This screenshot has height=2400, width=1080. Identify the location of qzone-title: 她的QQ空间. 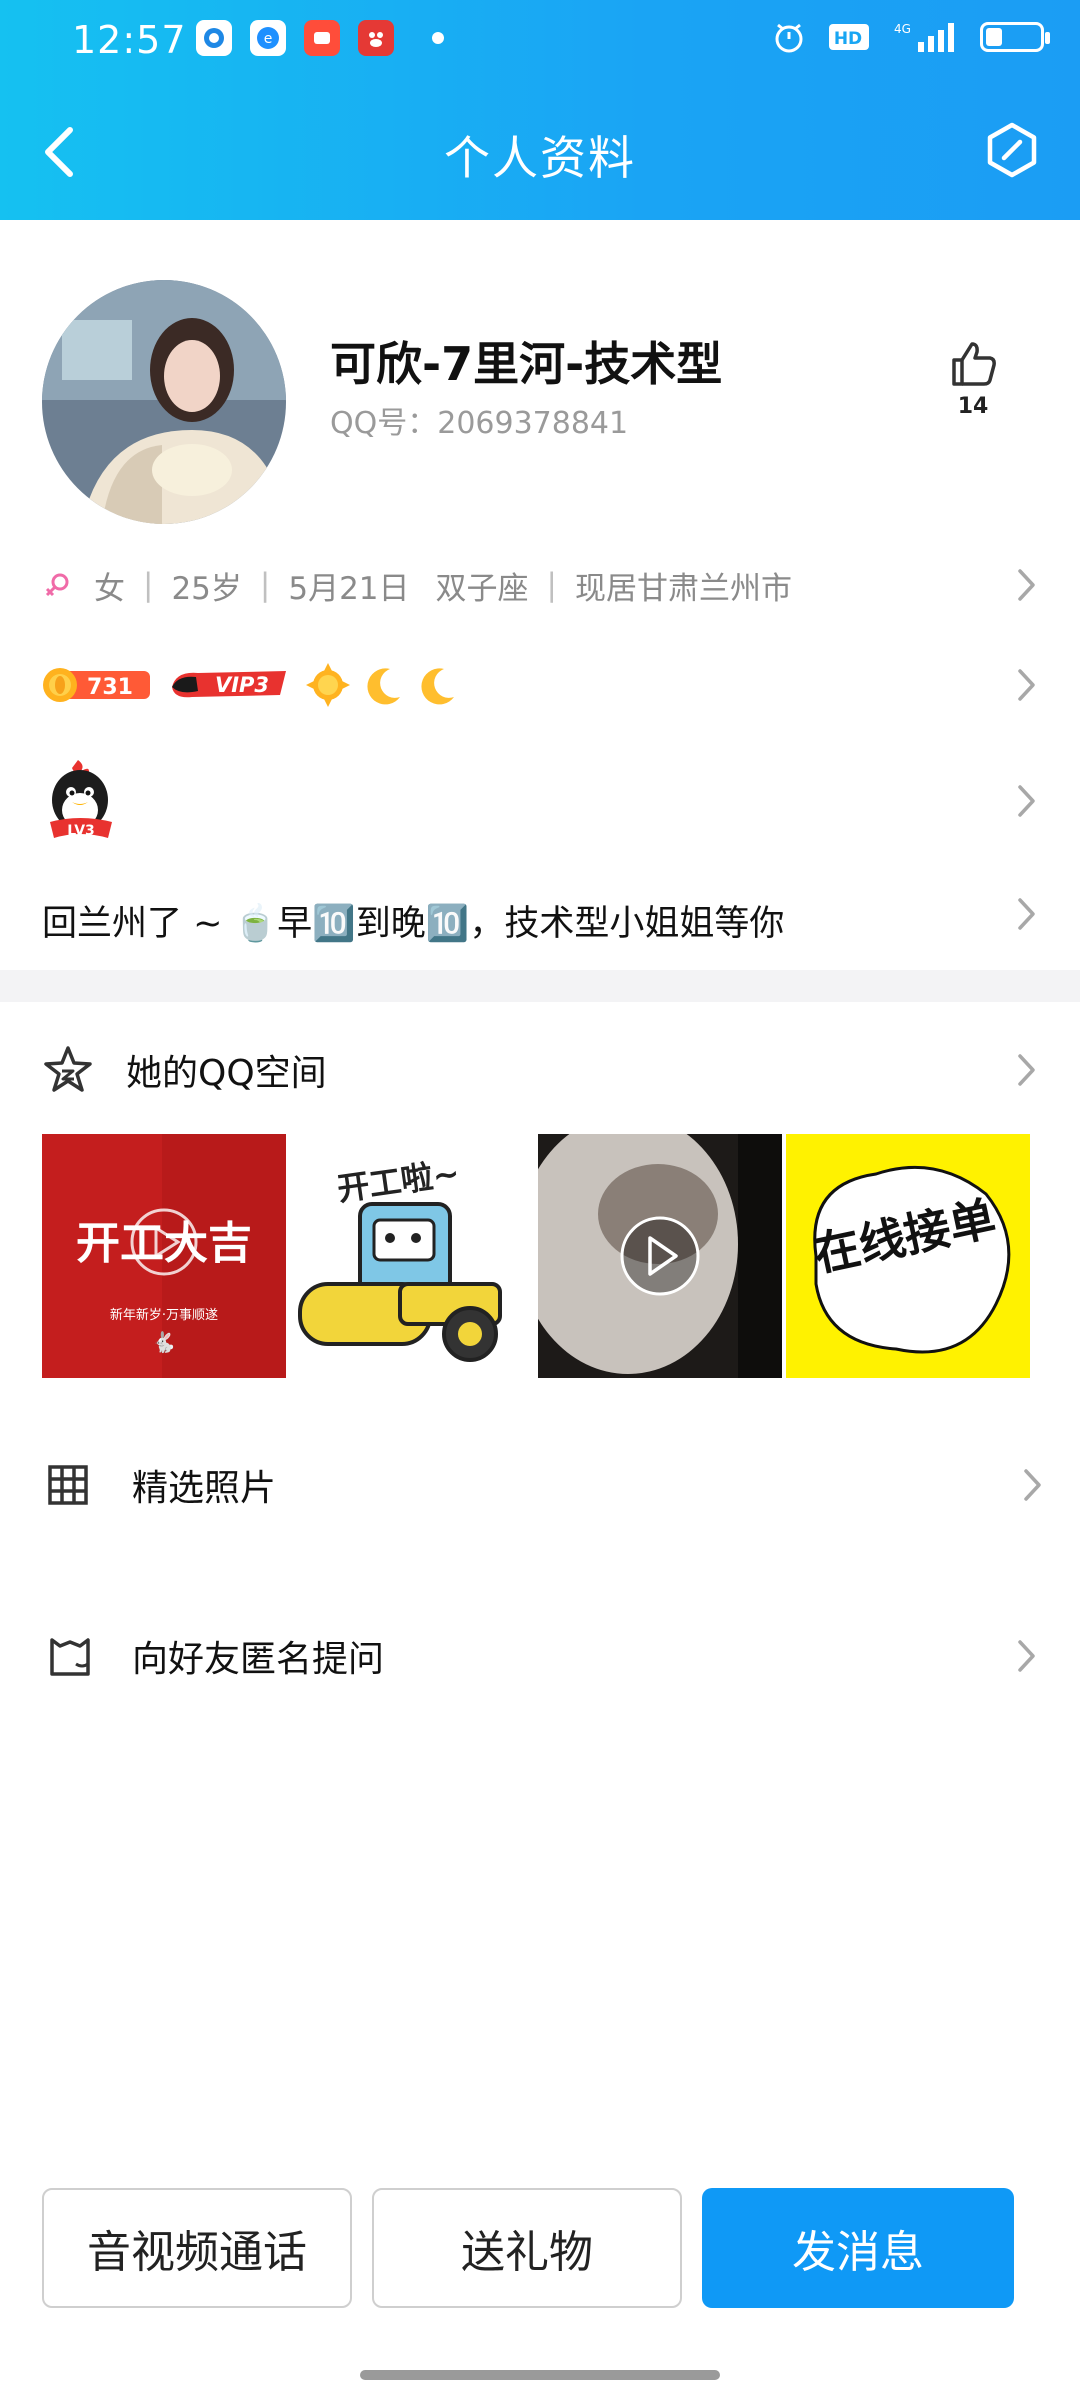
(226, 1073).